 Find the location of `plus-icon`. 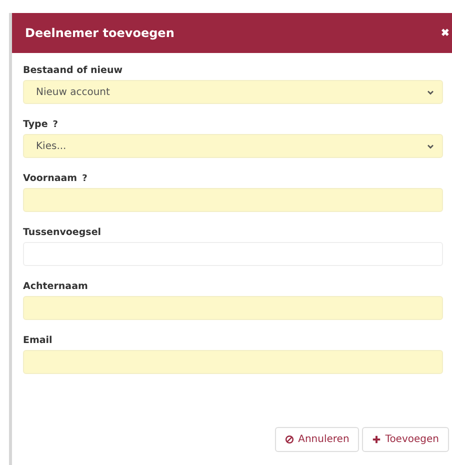

plus-icon is located at coordinates (377, 439).